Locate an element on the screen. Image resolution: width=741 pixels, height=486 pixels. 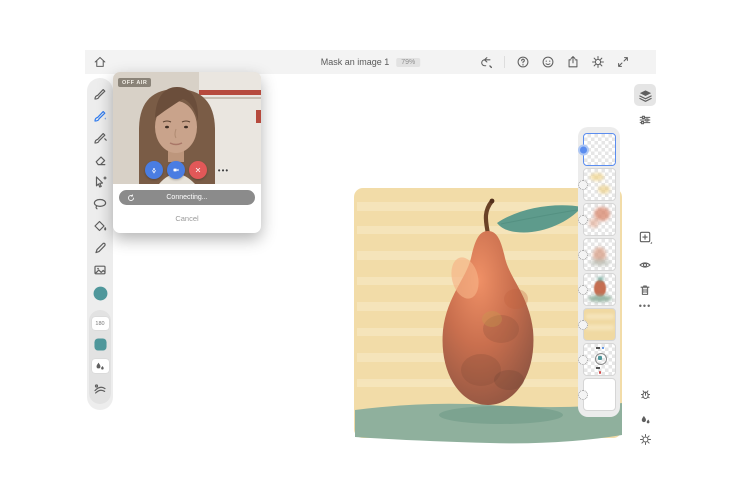
layer-1-handle is located at coordinates (583, 149).